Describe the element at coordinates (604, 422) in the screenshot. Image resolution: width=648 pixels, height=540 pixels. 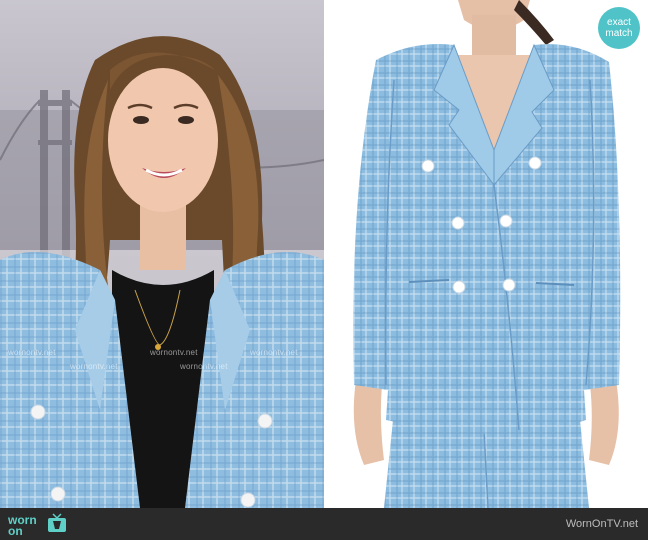
I see `model-right-hand` at that location.